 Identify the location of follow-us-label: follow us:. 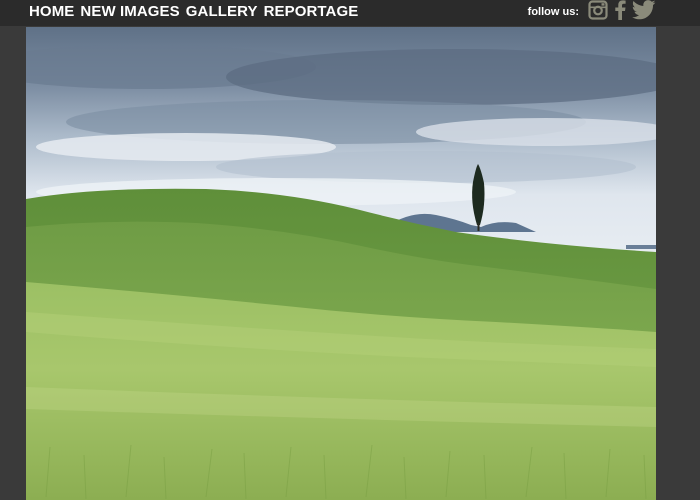
(553, 12).